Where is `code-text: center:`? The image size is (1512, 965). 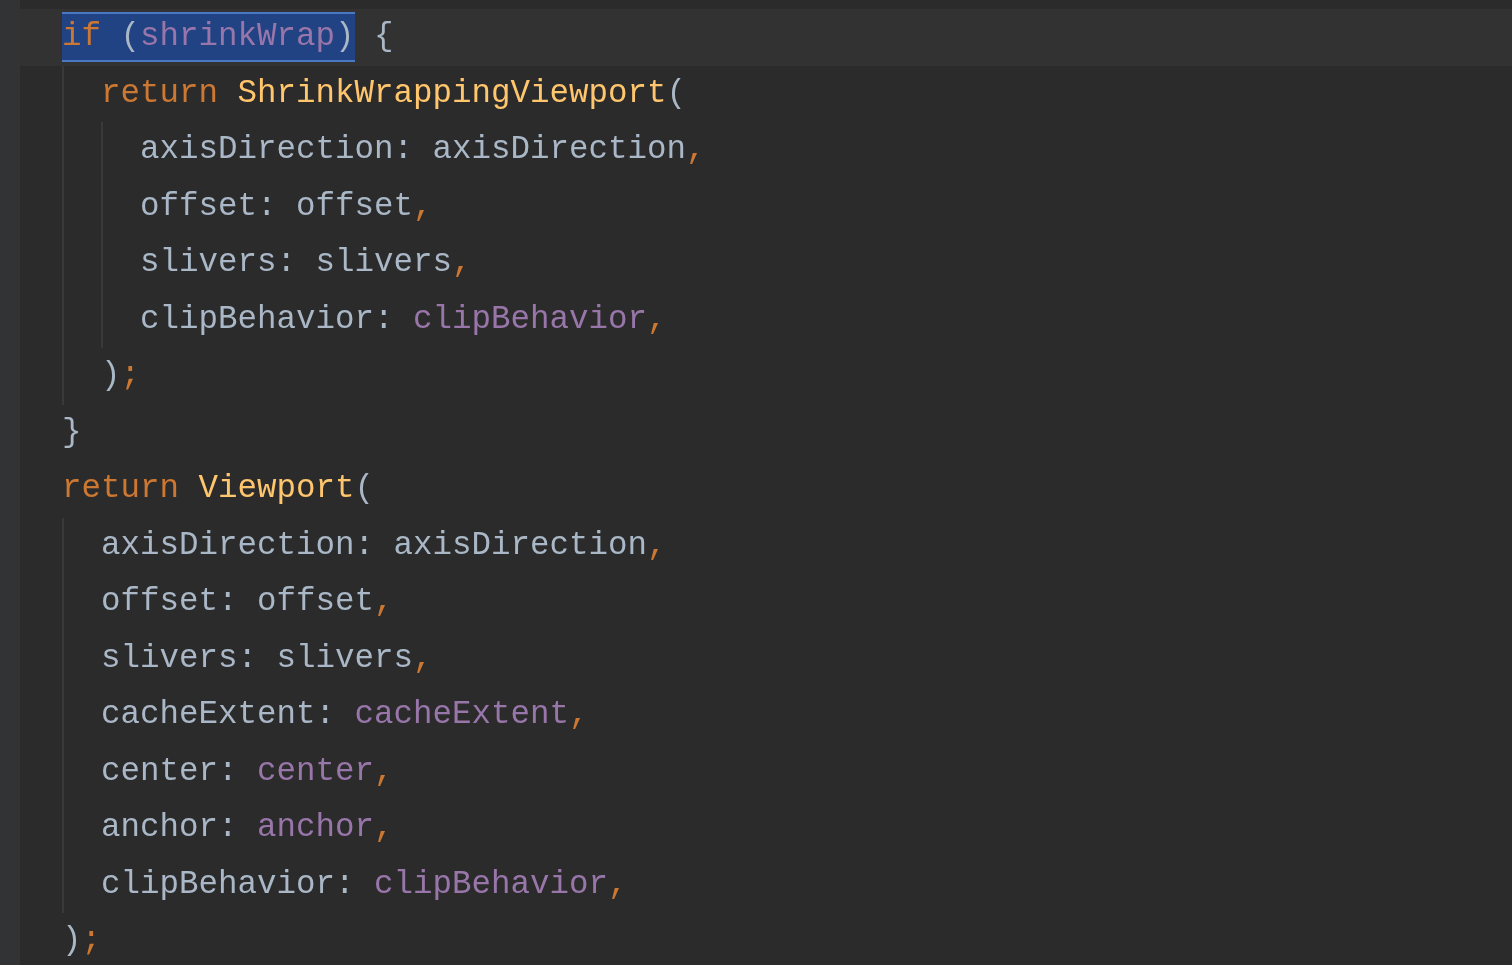 code-text: center: is located at coordinates (170, 771).